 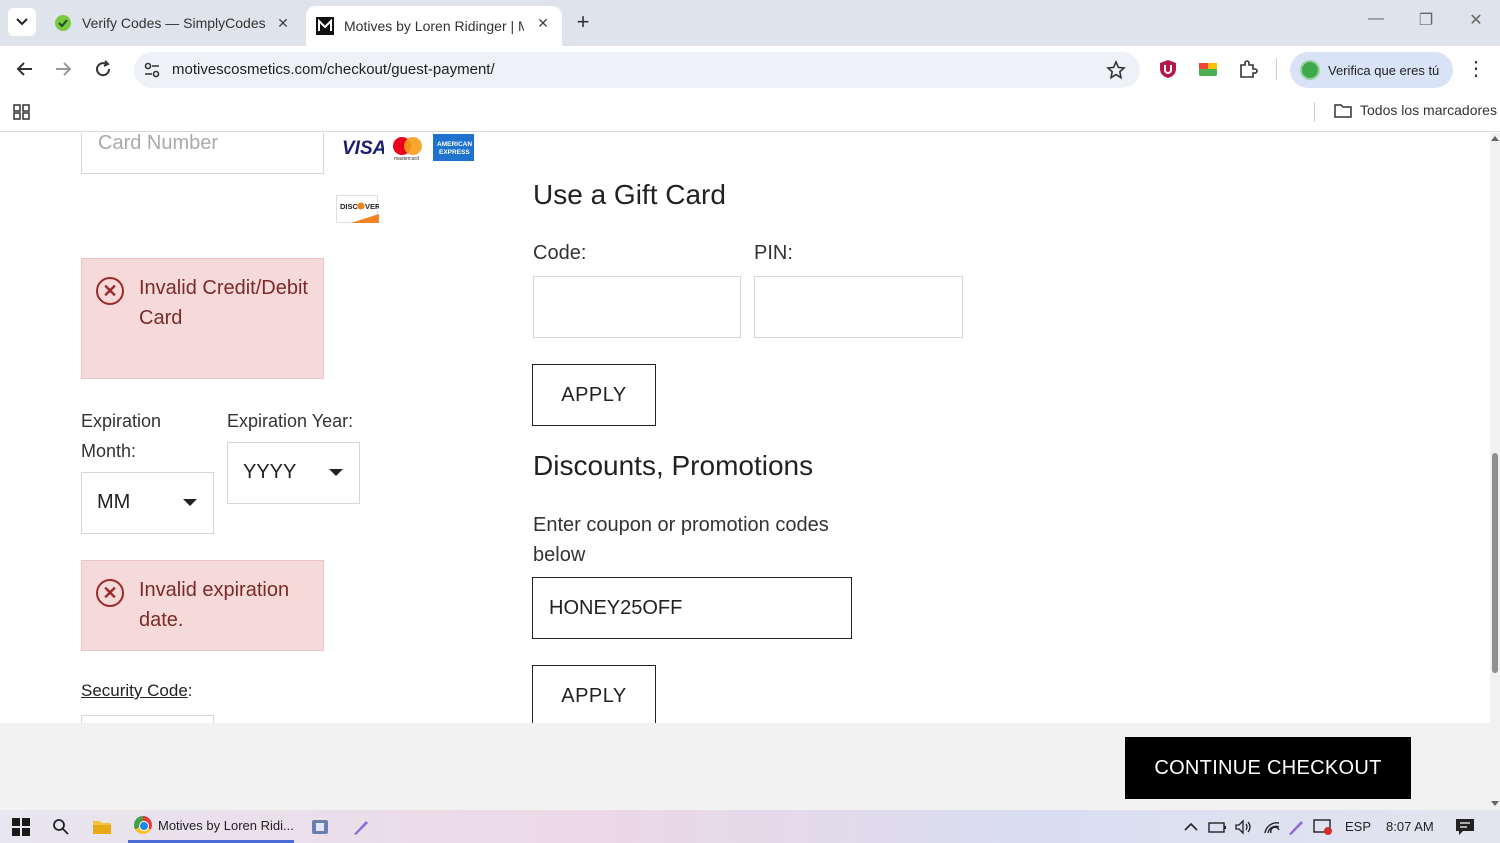 I want to click on chevron-down-icon, so click(x=22, y=22).